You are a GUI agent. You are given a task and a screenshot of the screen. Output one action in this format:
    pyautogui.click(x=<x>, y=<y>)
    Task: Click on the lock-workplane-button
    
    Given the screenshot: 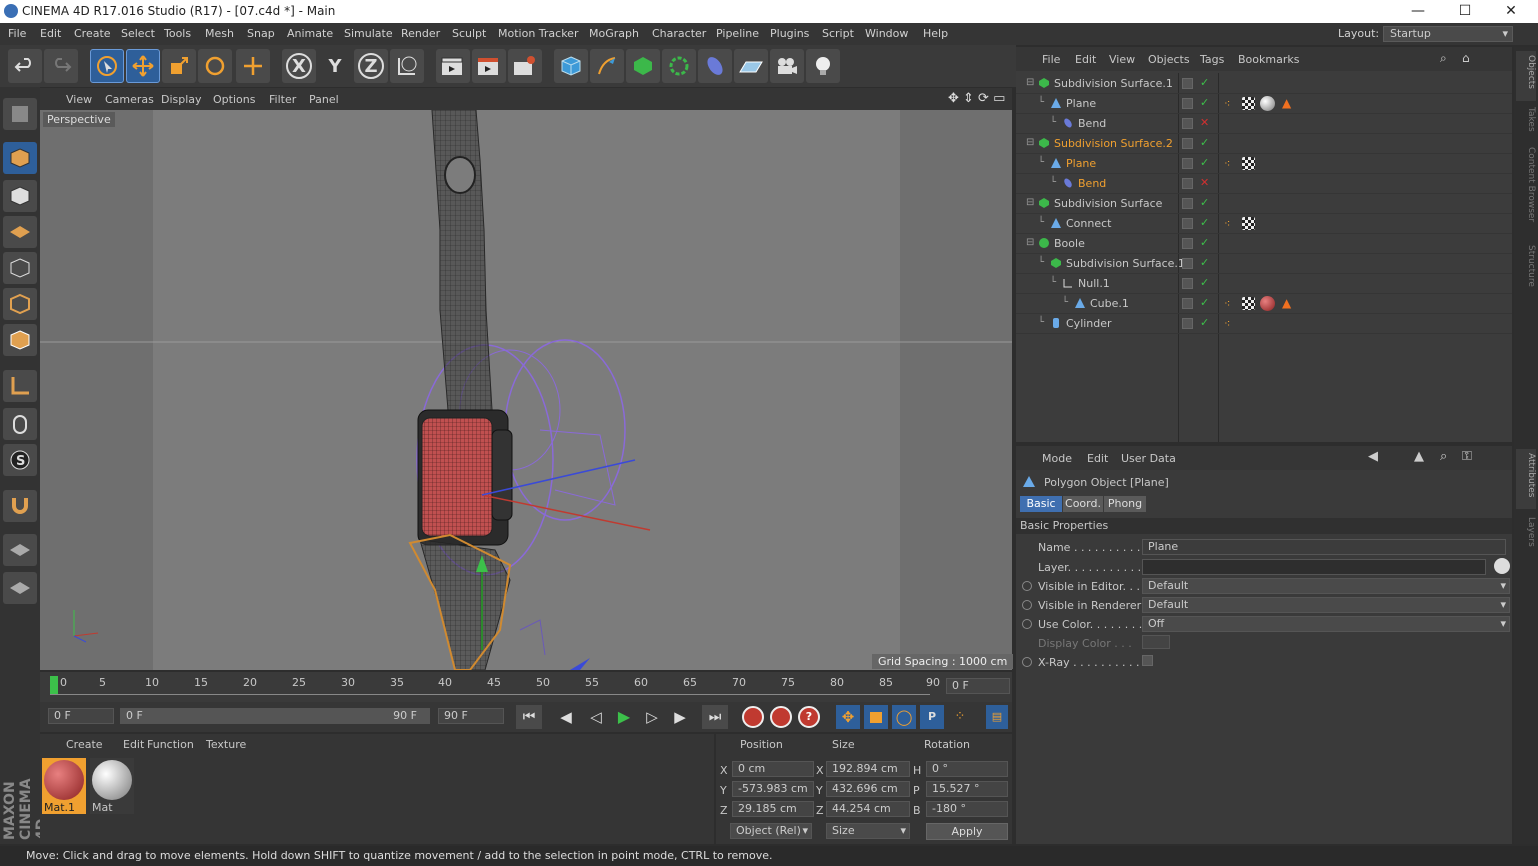 What is the action you would take?
    pyautogui.click(x=20, y=550)
    